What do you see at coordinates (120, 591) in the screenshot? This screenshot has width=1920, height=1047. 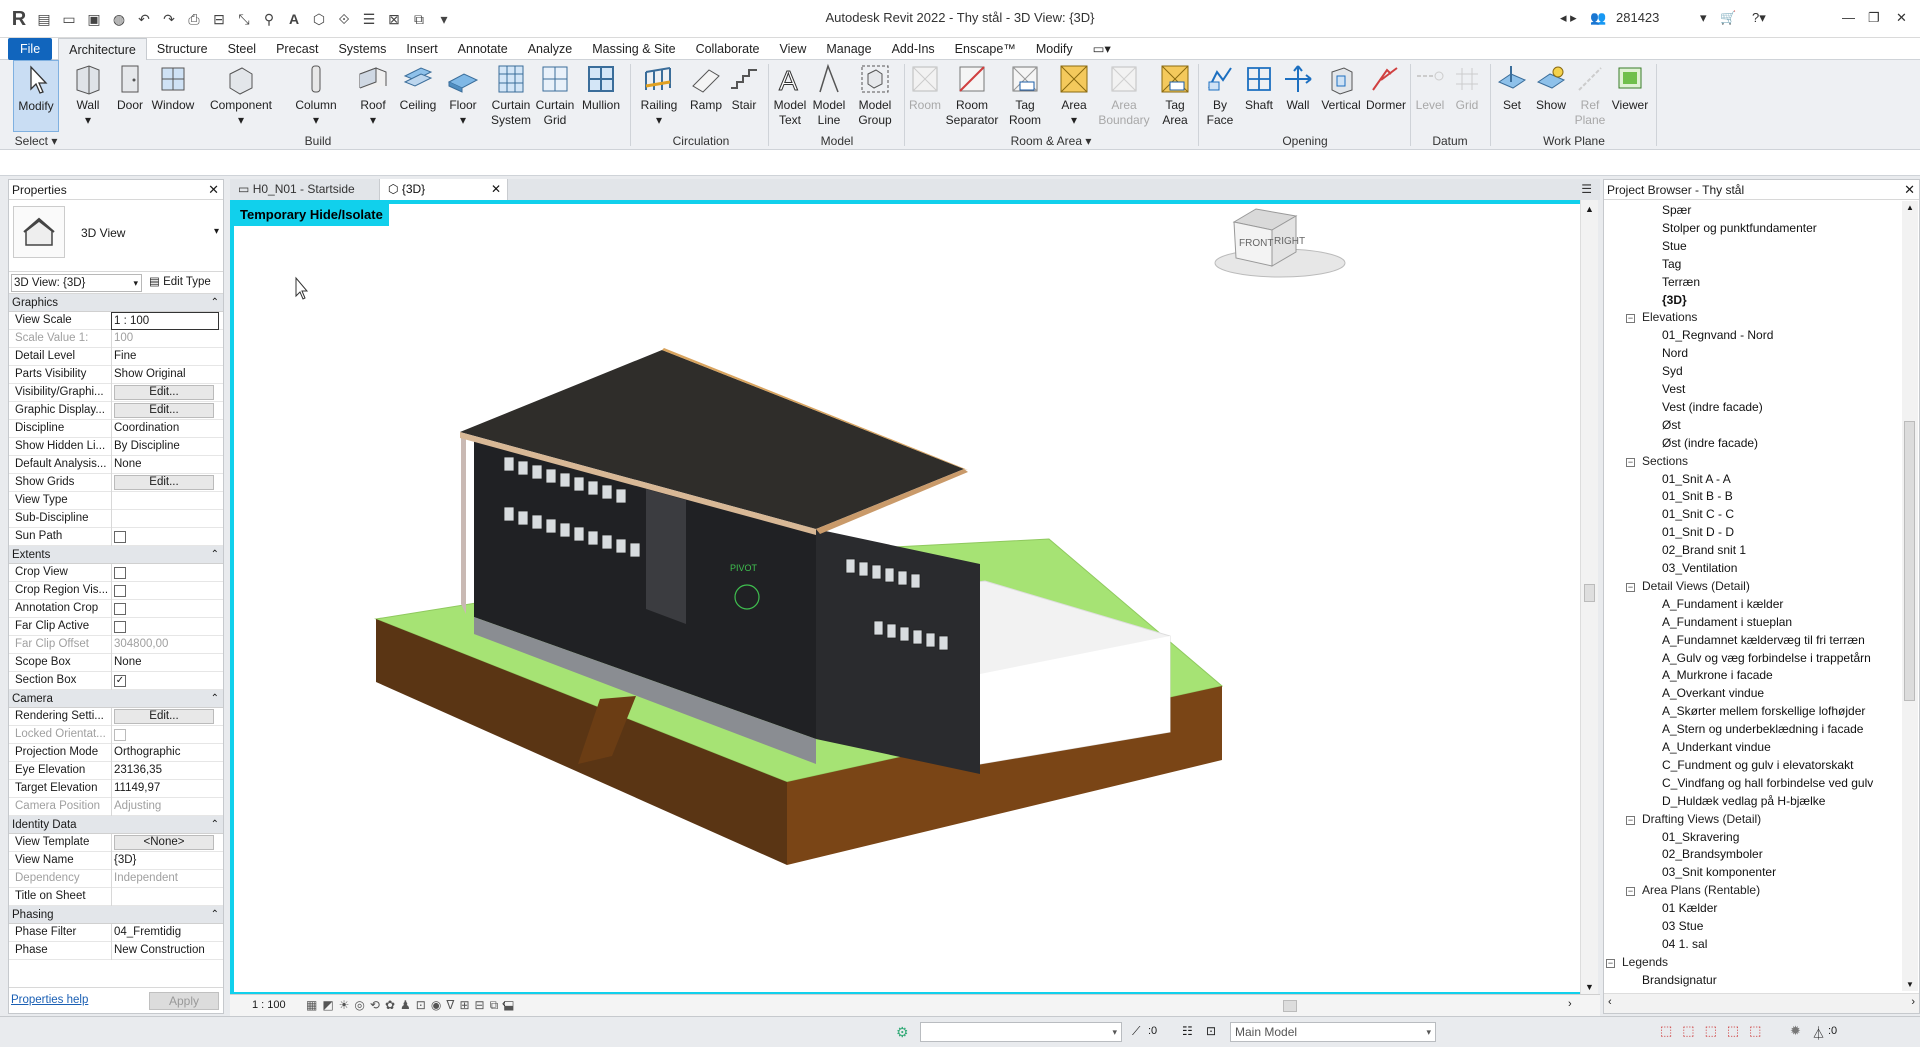 I see `crop-region-checkbox` at bounding box center [120, 591].